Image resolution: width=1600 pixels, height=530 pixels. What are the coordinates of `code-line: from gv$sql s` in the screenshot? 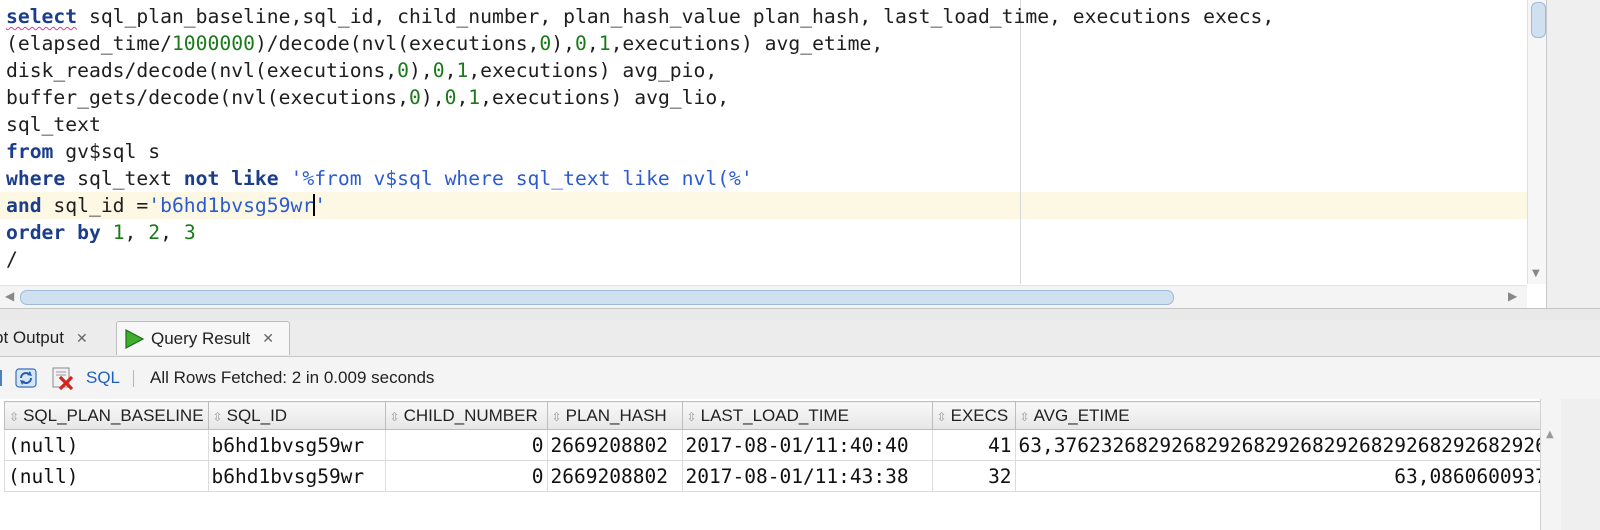 It's located at (640, 151).